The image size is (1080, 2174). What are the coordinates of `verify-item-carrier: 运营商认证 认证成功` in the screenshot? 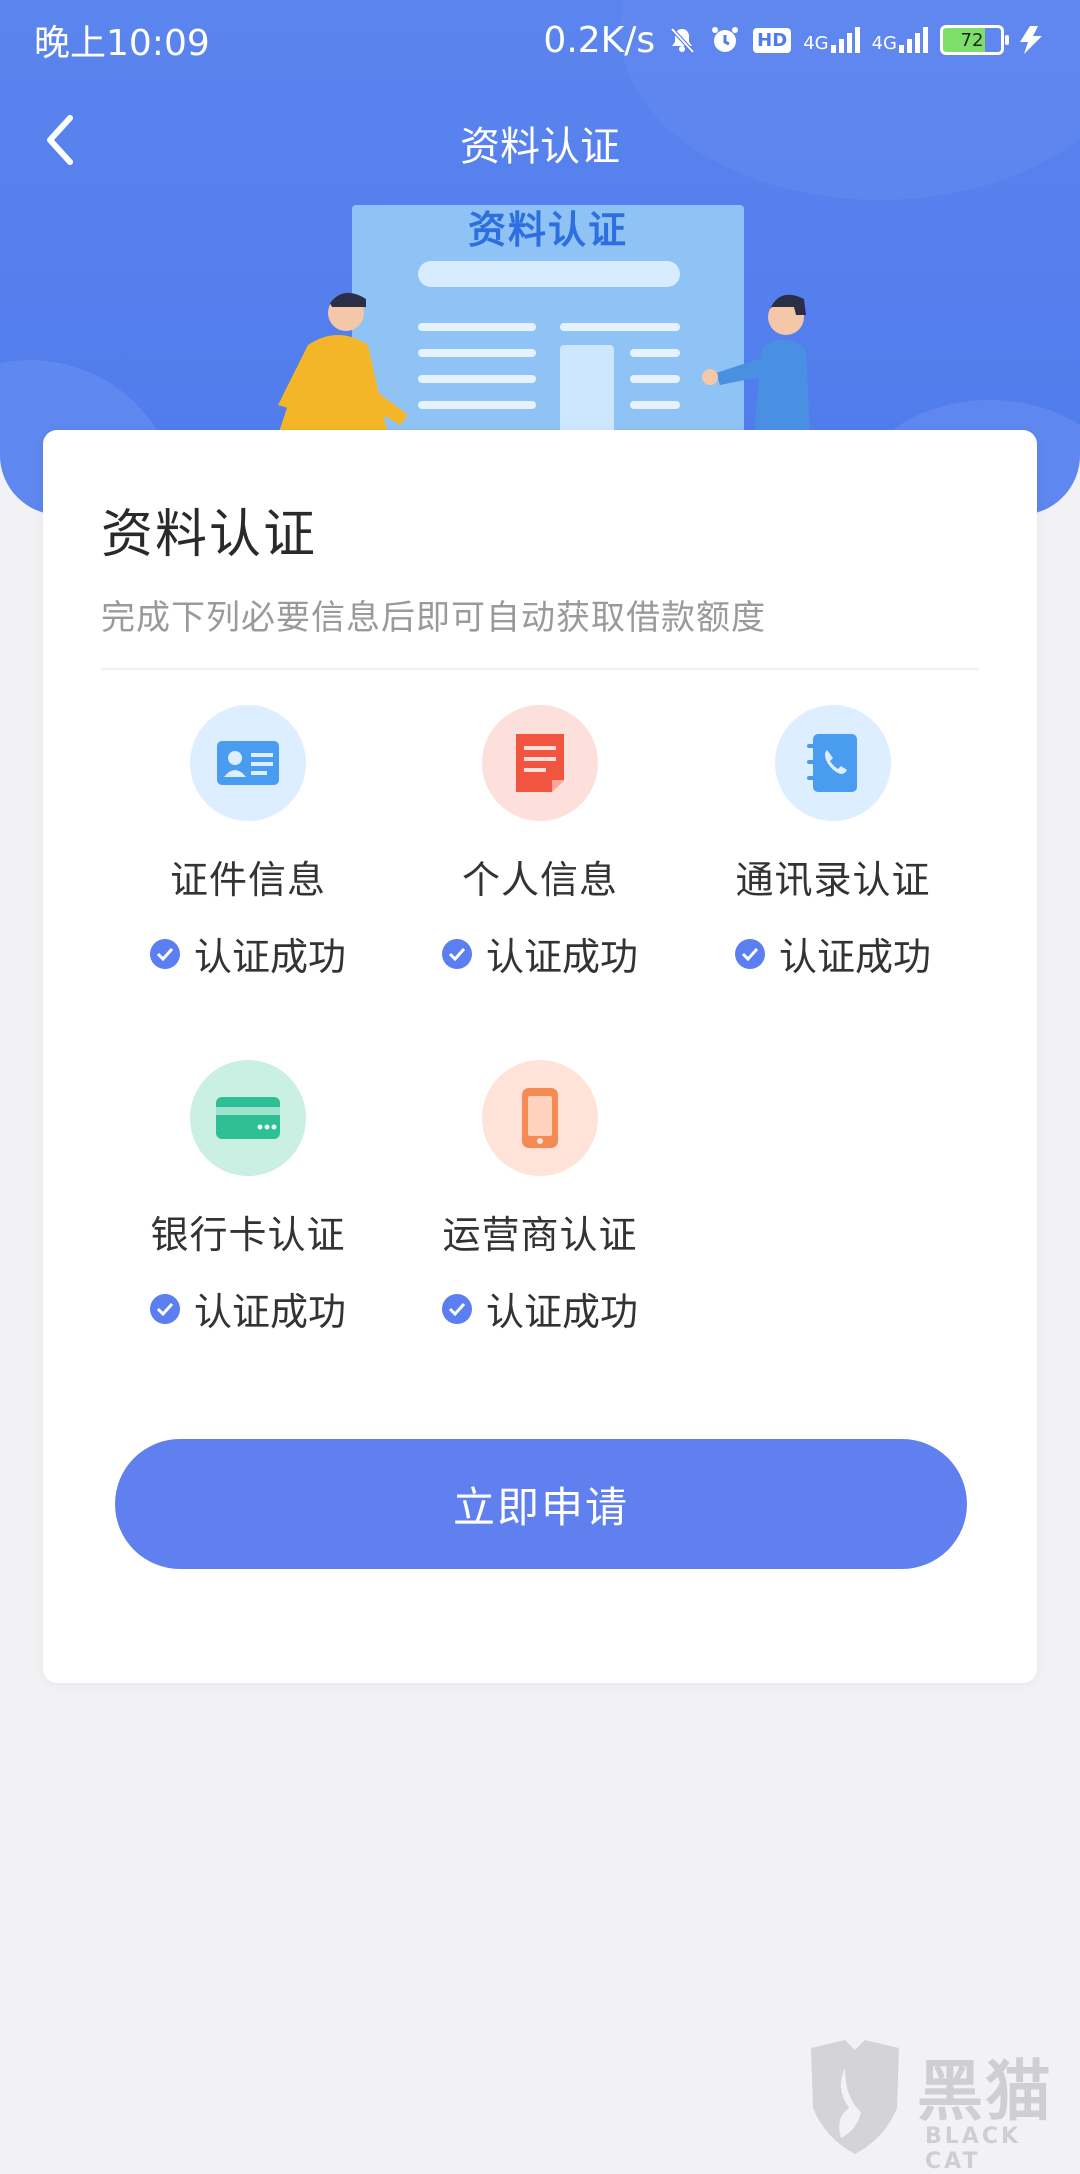 It's located at (540, 1198).